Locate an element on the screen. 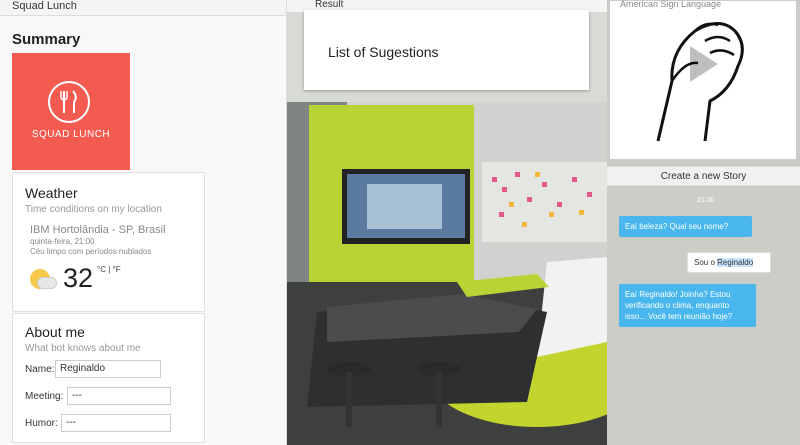  play-icon is located at coordinates (704, 64).